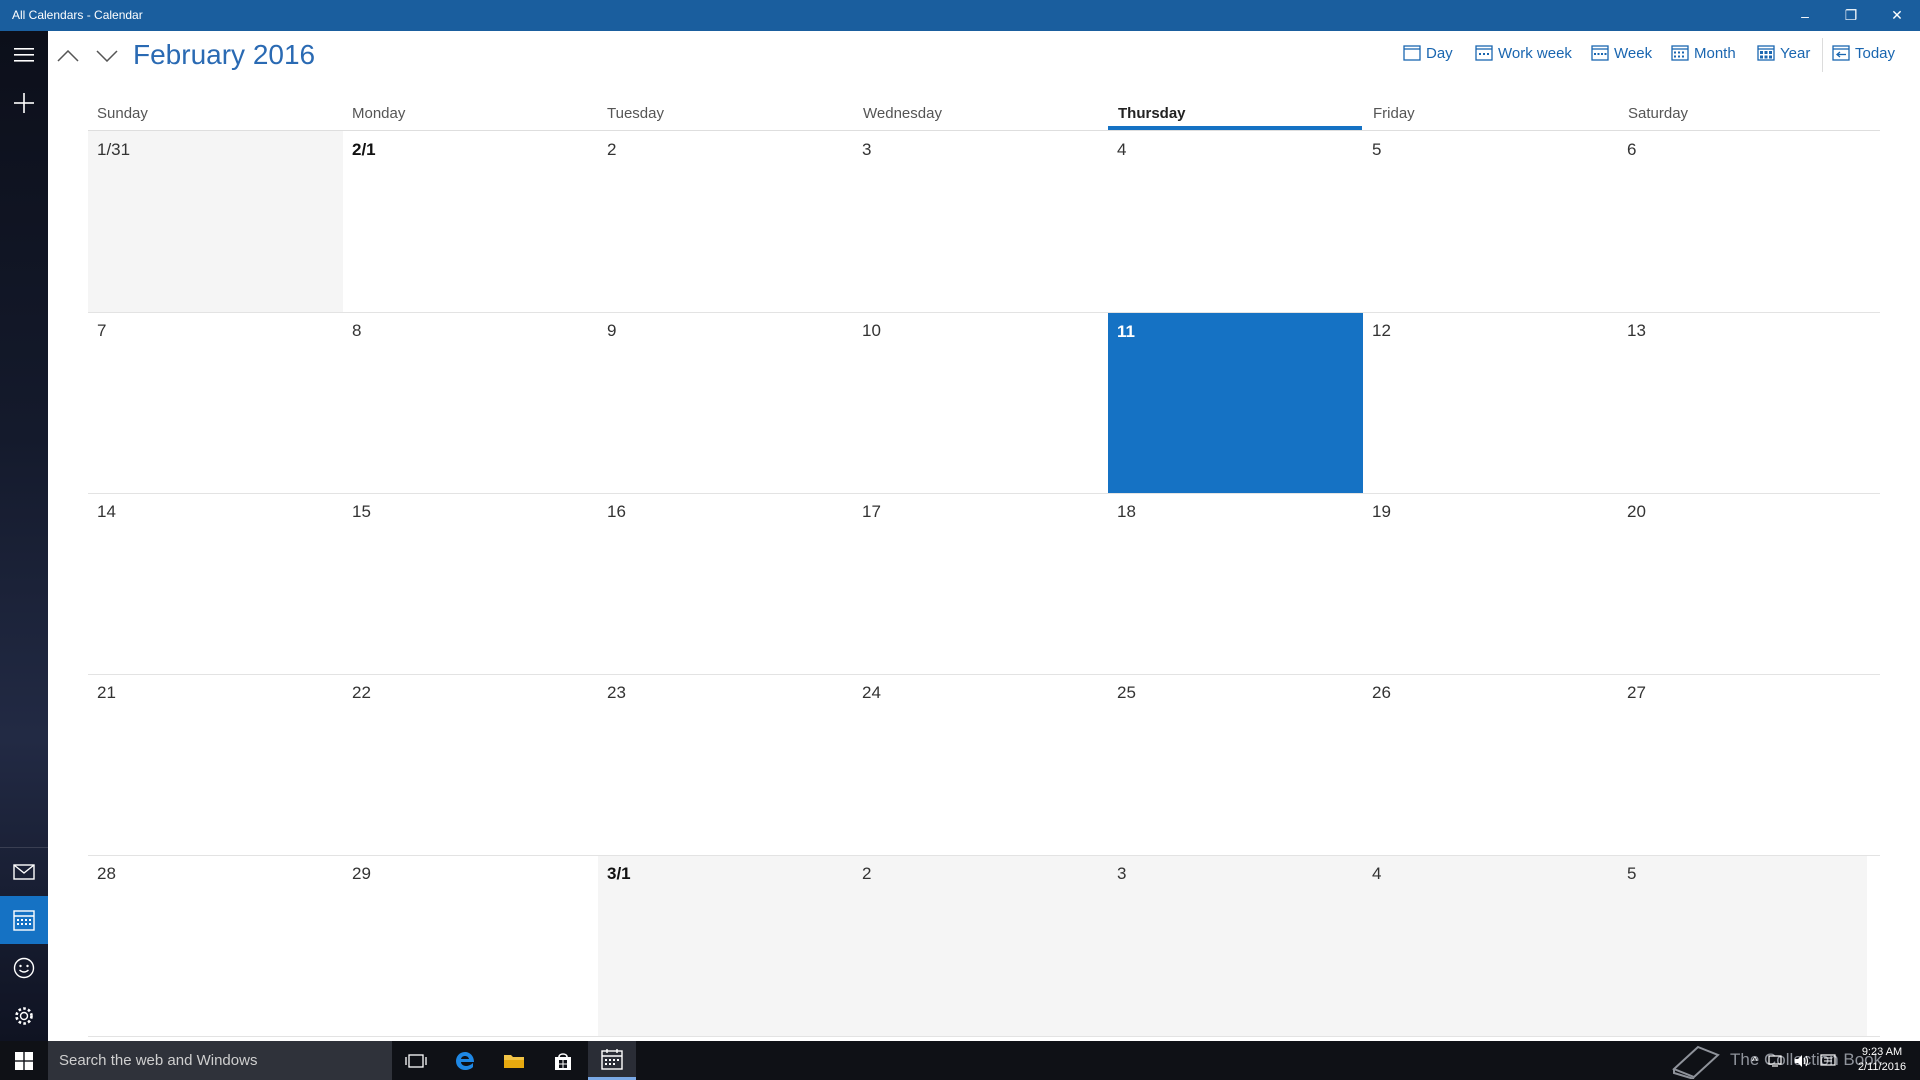 This screenshot has width=1920, height=1080. I want to click on calendar-icon, so click(24, 920).